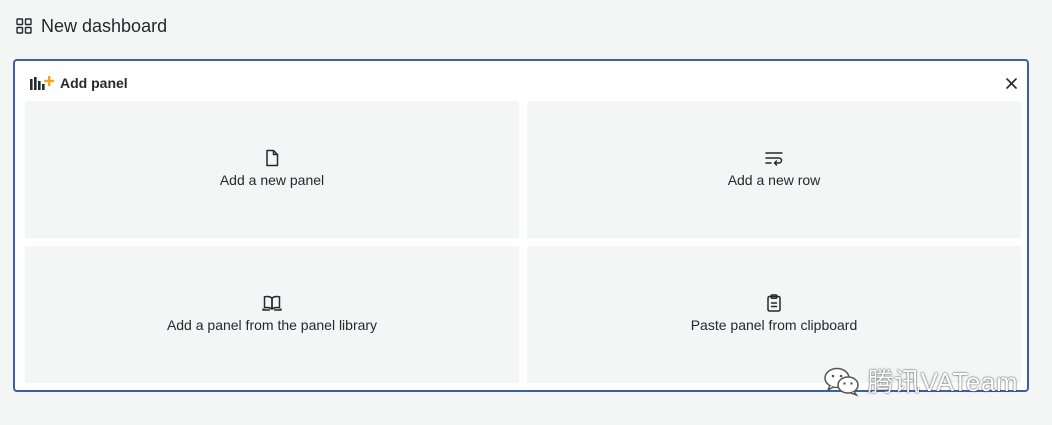 The width and height of the screenshot is (1052, 425). I want to click on add-panel-title: Add panel, so click(94, 83).